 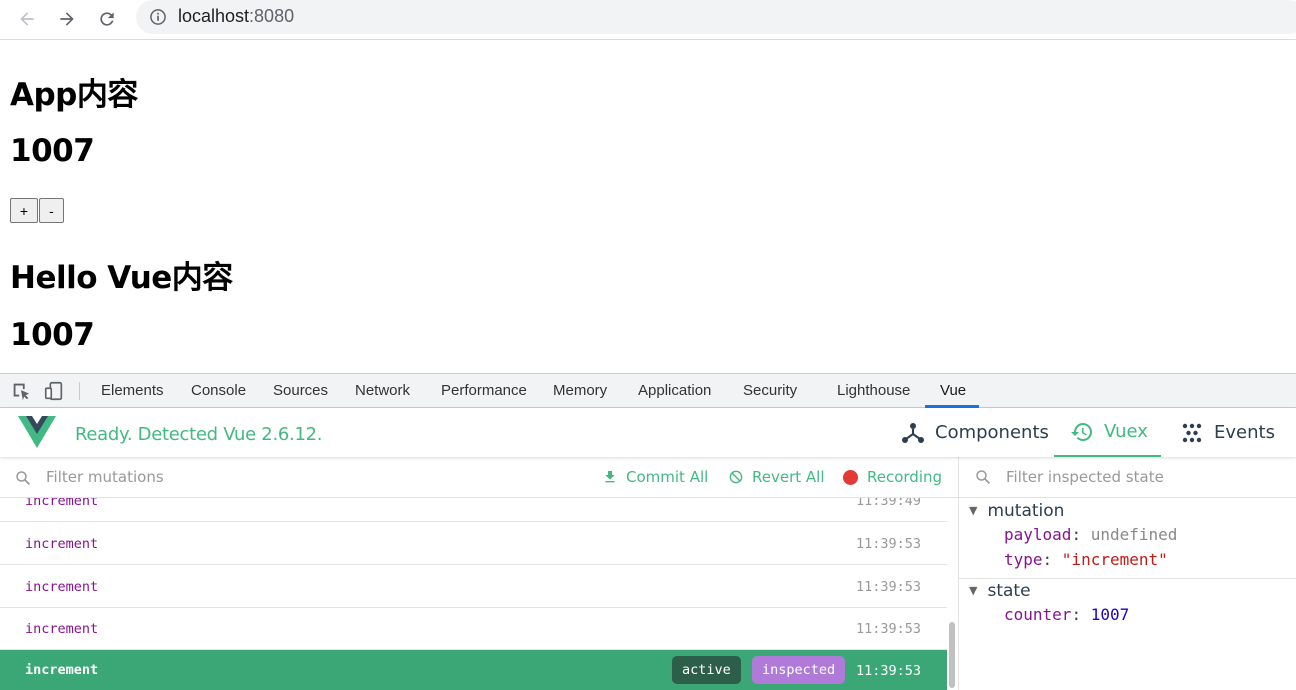 I want to click on tab-memory: Memory, so click(x=580, y=390).